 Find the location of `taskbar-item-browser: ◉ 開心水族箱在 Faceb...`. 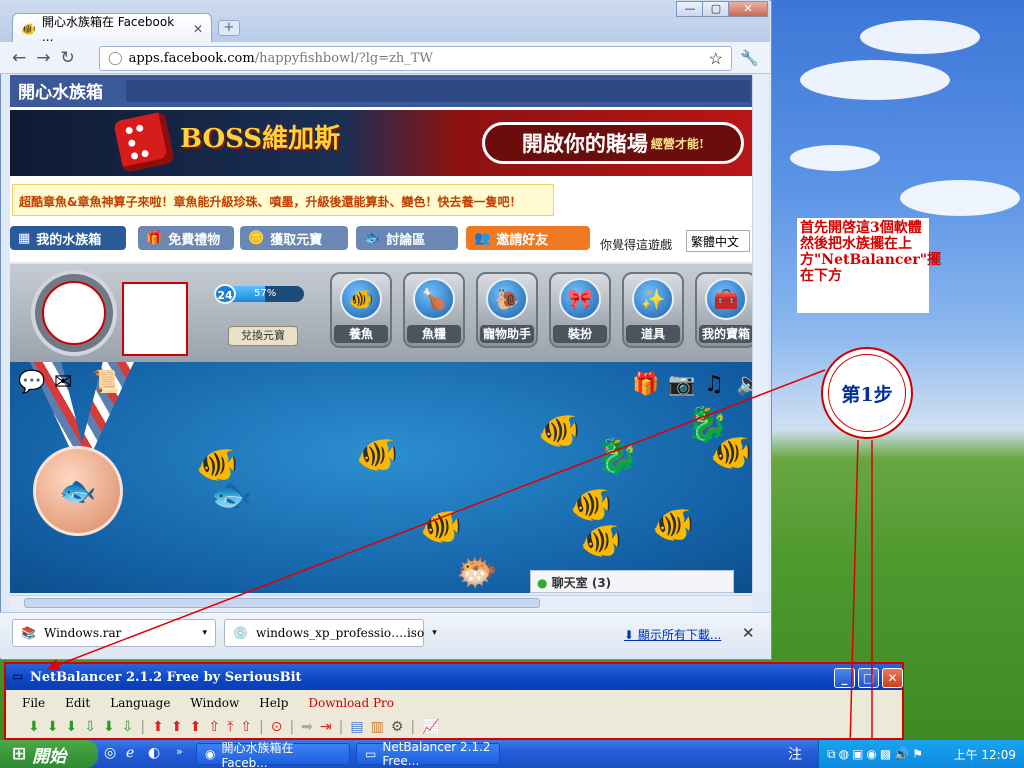

taskbar-item-browser: ◉ 開心水族箱在 Faceb... is located at coordinates (273, 754).